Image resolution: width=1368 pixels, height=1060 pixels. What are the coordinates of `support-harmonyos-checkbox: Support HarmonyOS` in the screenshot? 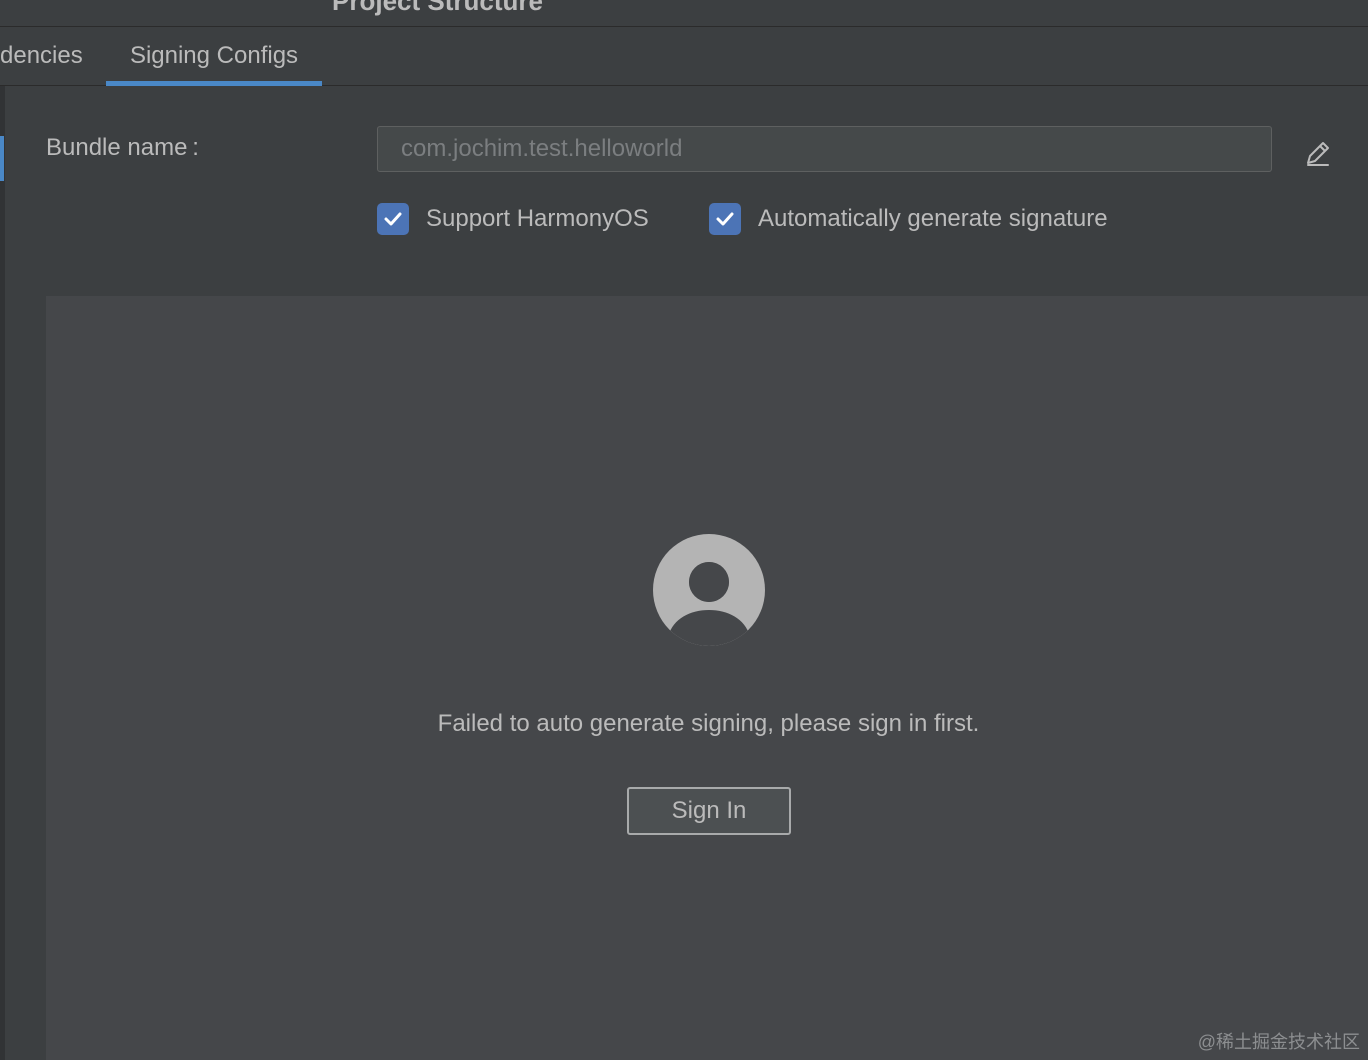 It's located at (513, 219).